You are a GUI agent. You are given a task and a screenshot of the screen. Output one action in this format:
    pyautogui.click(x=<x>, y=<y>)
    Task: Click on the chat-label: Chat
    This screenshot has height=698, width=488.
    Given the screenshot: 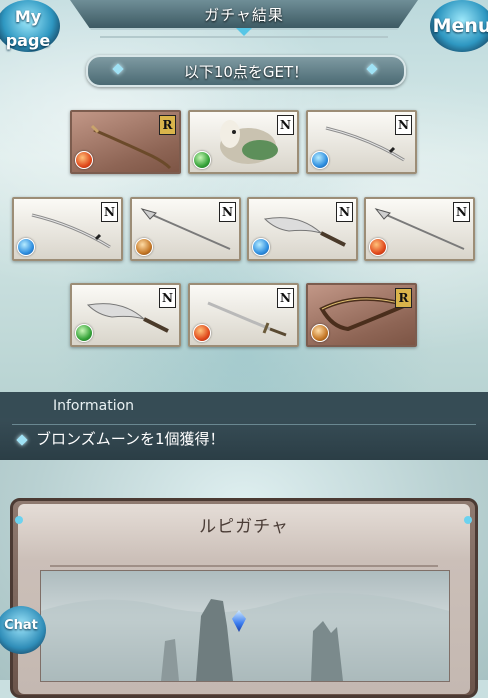 What is the action you would take?
    pyautogui.click(x=21, y=625)
    